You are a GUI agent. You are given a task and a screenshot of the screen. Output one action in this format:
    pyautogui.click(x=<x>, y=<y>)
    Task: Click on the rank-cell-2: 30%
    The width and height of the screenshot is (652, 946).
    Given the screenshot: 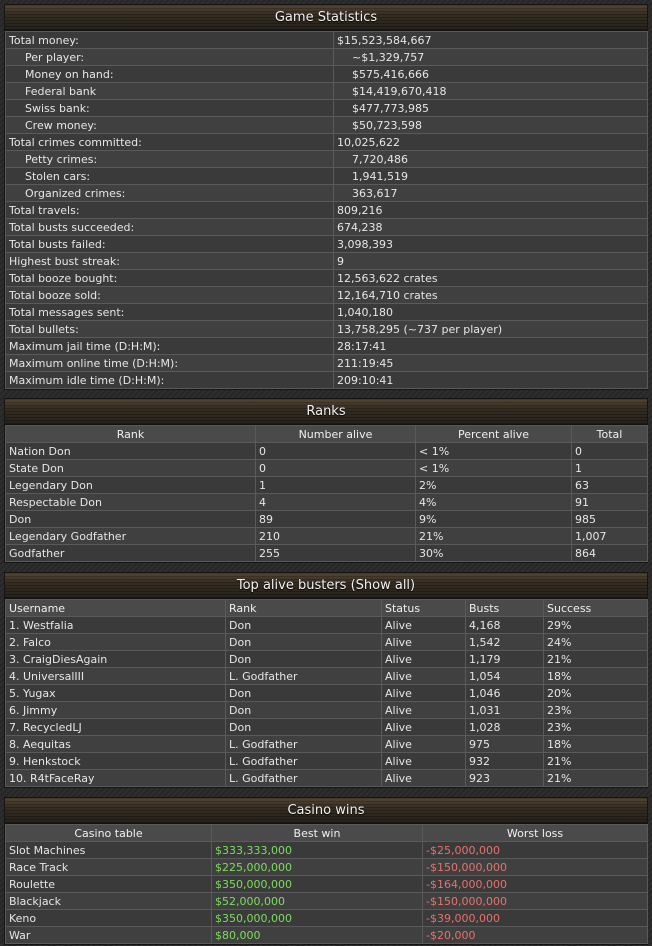 What is the action you would take?
    pyautogui.click(x=493, y=553)
    